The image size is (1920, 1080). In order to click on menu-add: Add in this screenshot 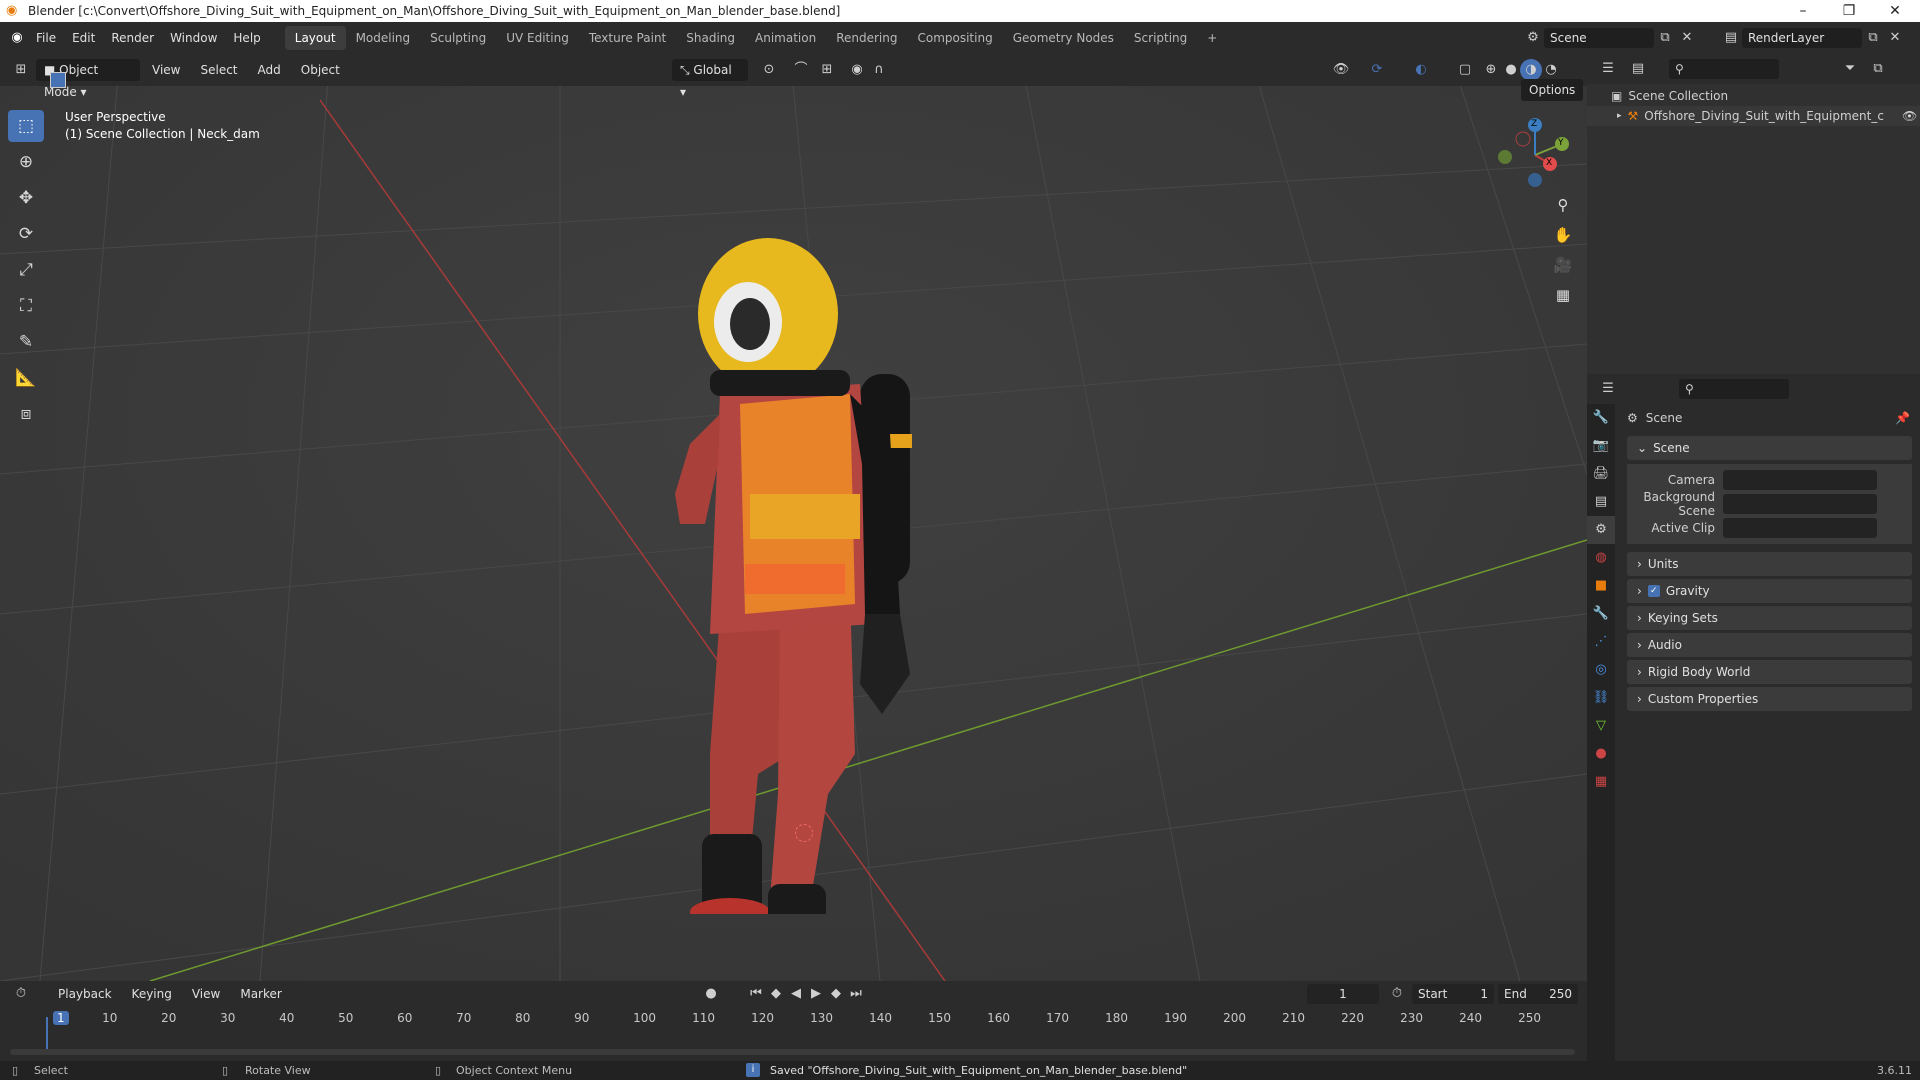, I will do `click(269, 70)`.